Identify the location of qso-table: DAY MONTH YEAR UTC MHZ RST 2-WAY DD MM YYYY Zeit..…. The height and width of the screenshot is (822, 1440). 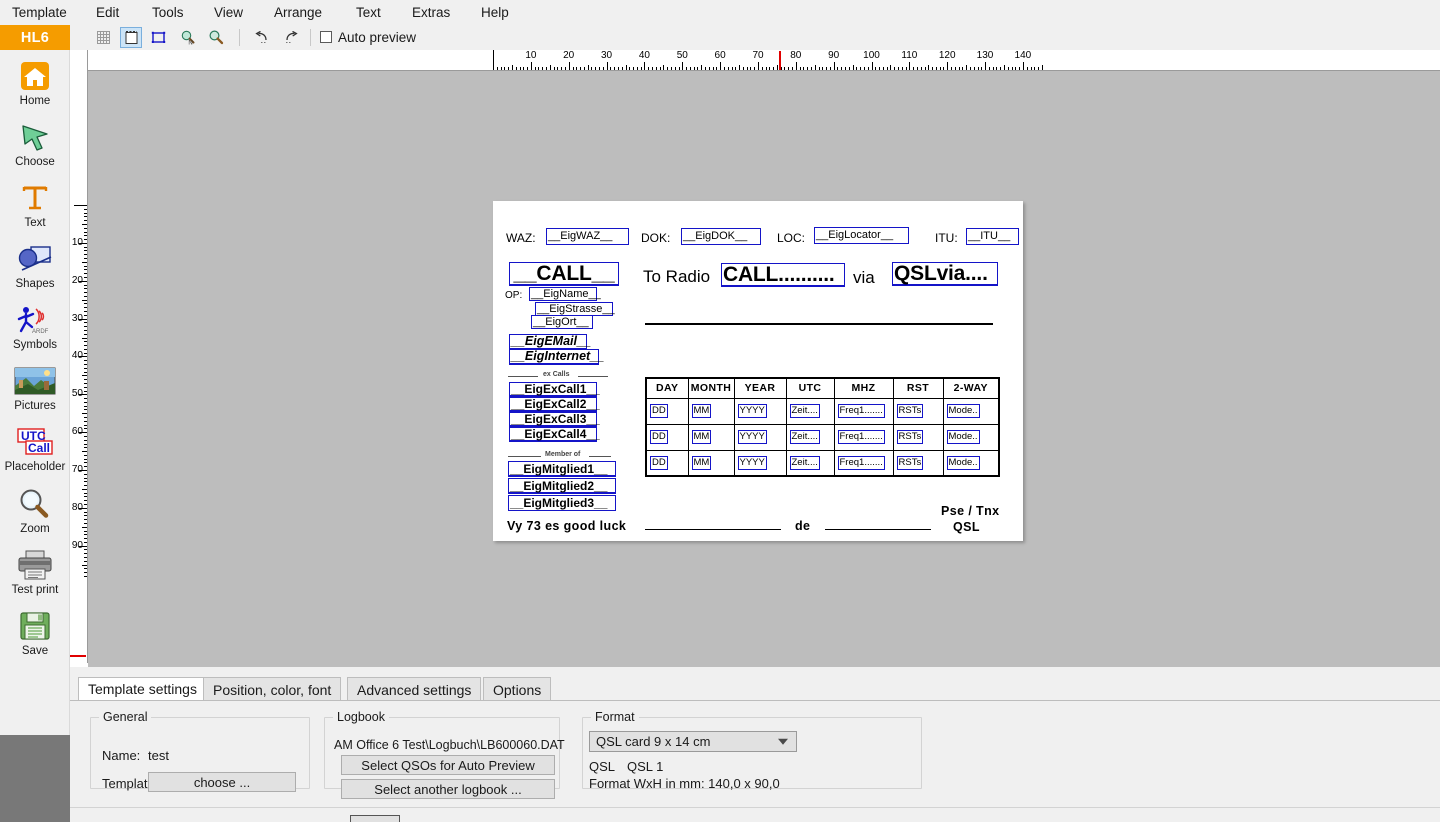
(822, 427).